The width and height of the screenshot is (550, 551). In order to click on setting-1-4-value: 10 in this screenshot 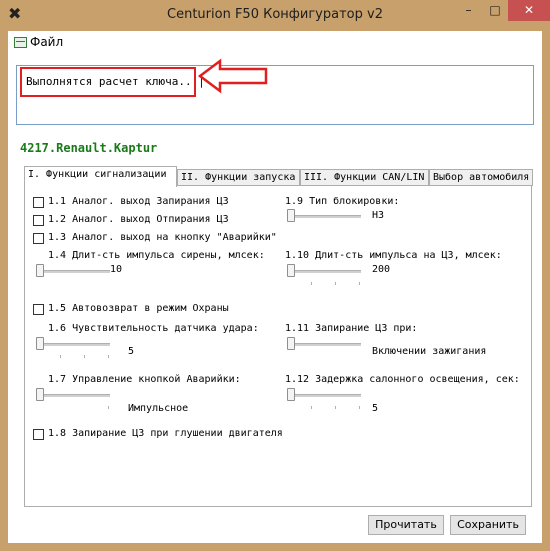, I will do `click(116, 269)`.